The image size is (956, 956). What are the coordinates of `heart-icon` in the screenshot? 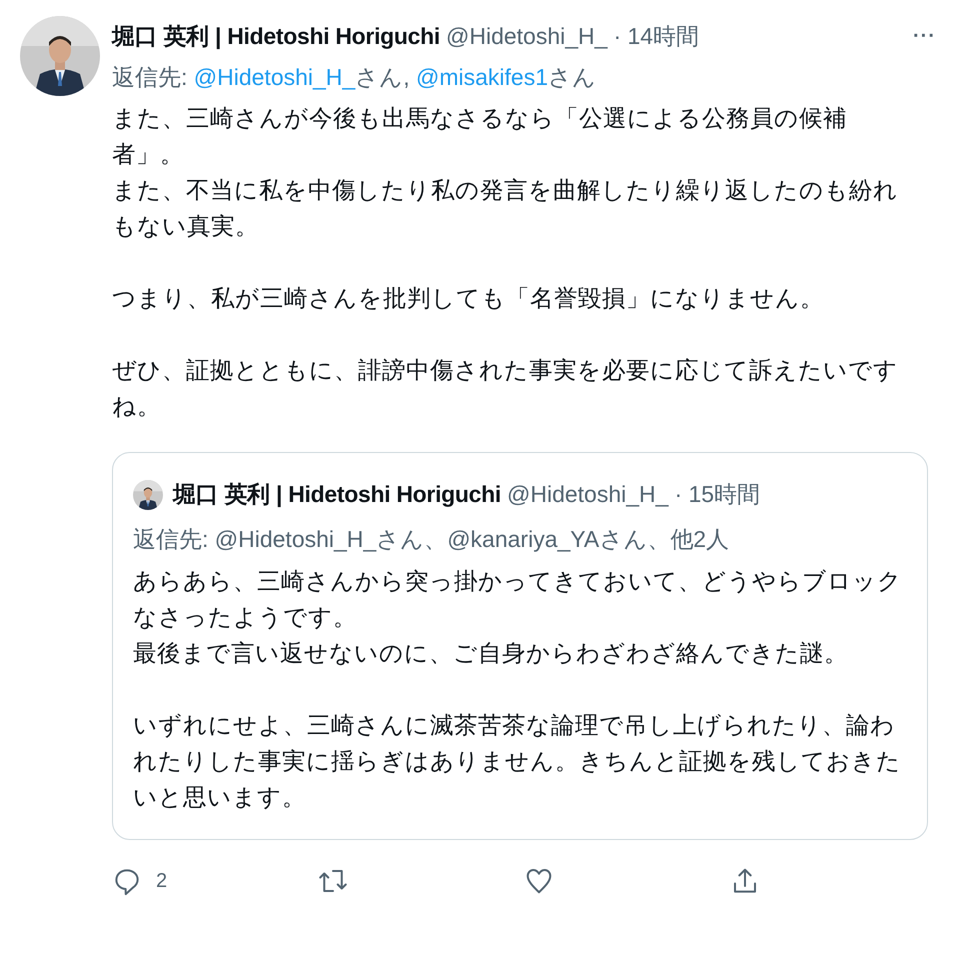 It's located at (539, 881).